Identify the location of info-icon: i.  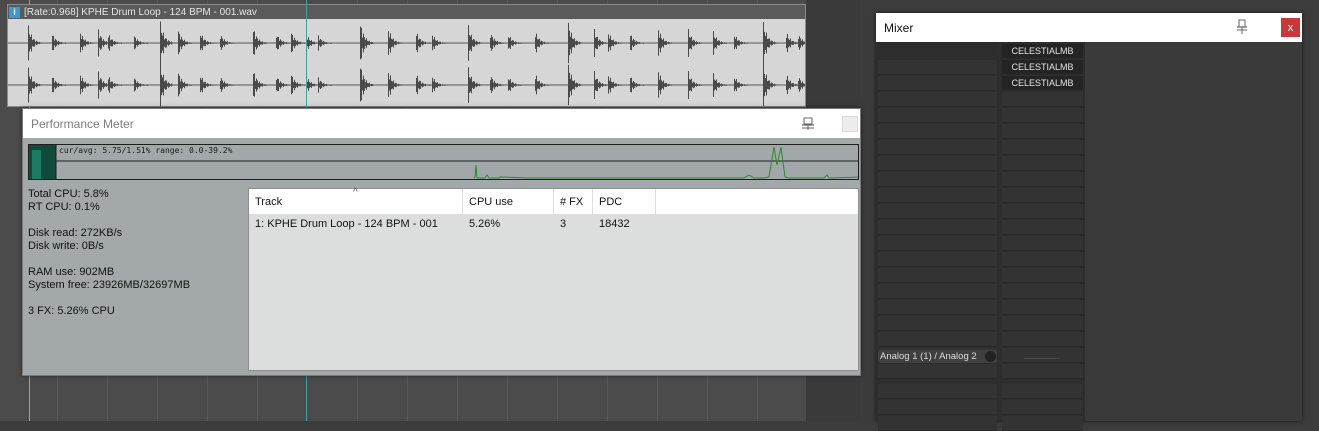
(14, 12).